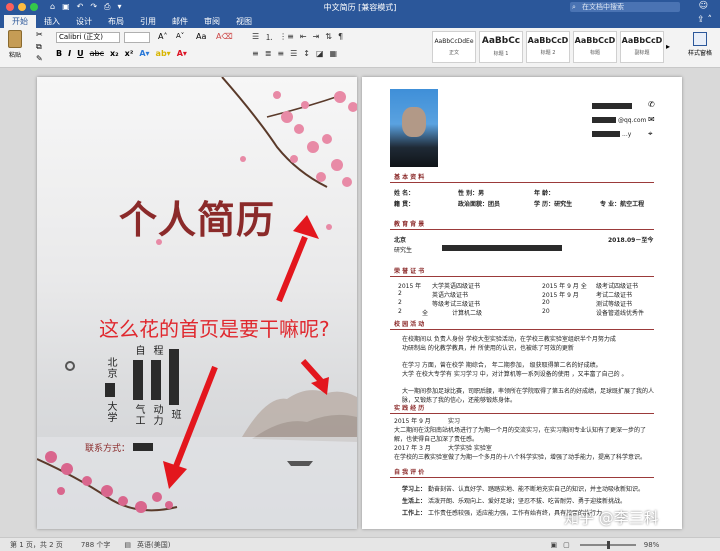 This screenshot has height=551, width=720. I want to click on paragraph-row-2: ≡ ≣ ≡ ☰ ↕ ◪ ▦, so click(294, 53).